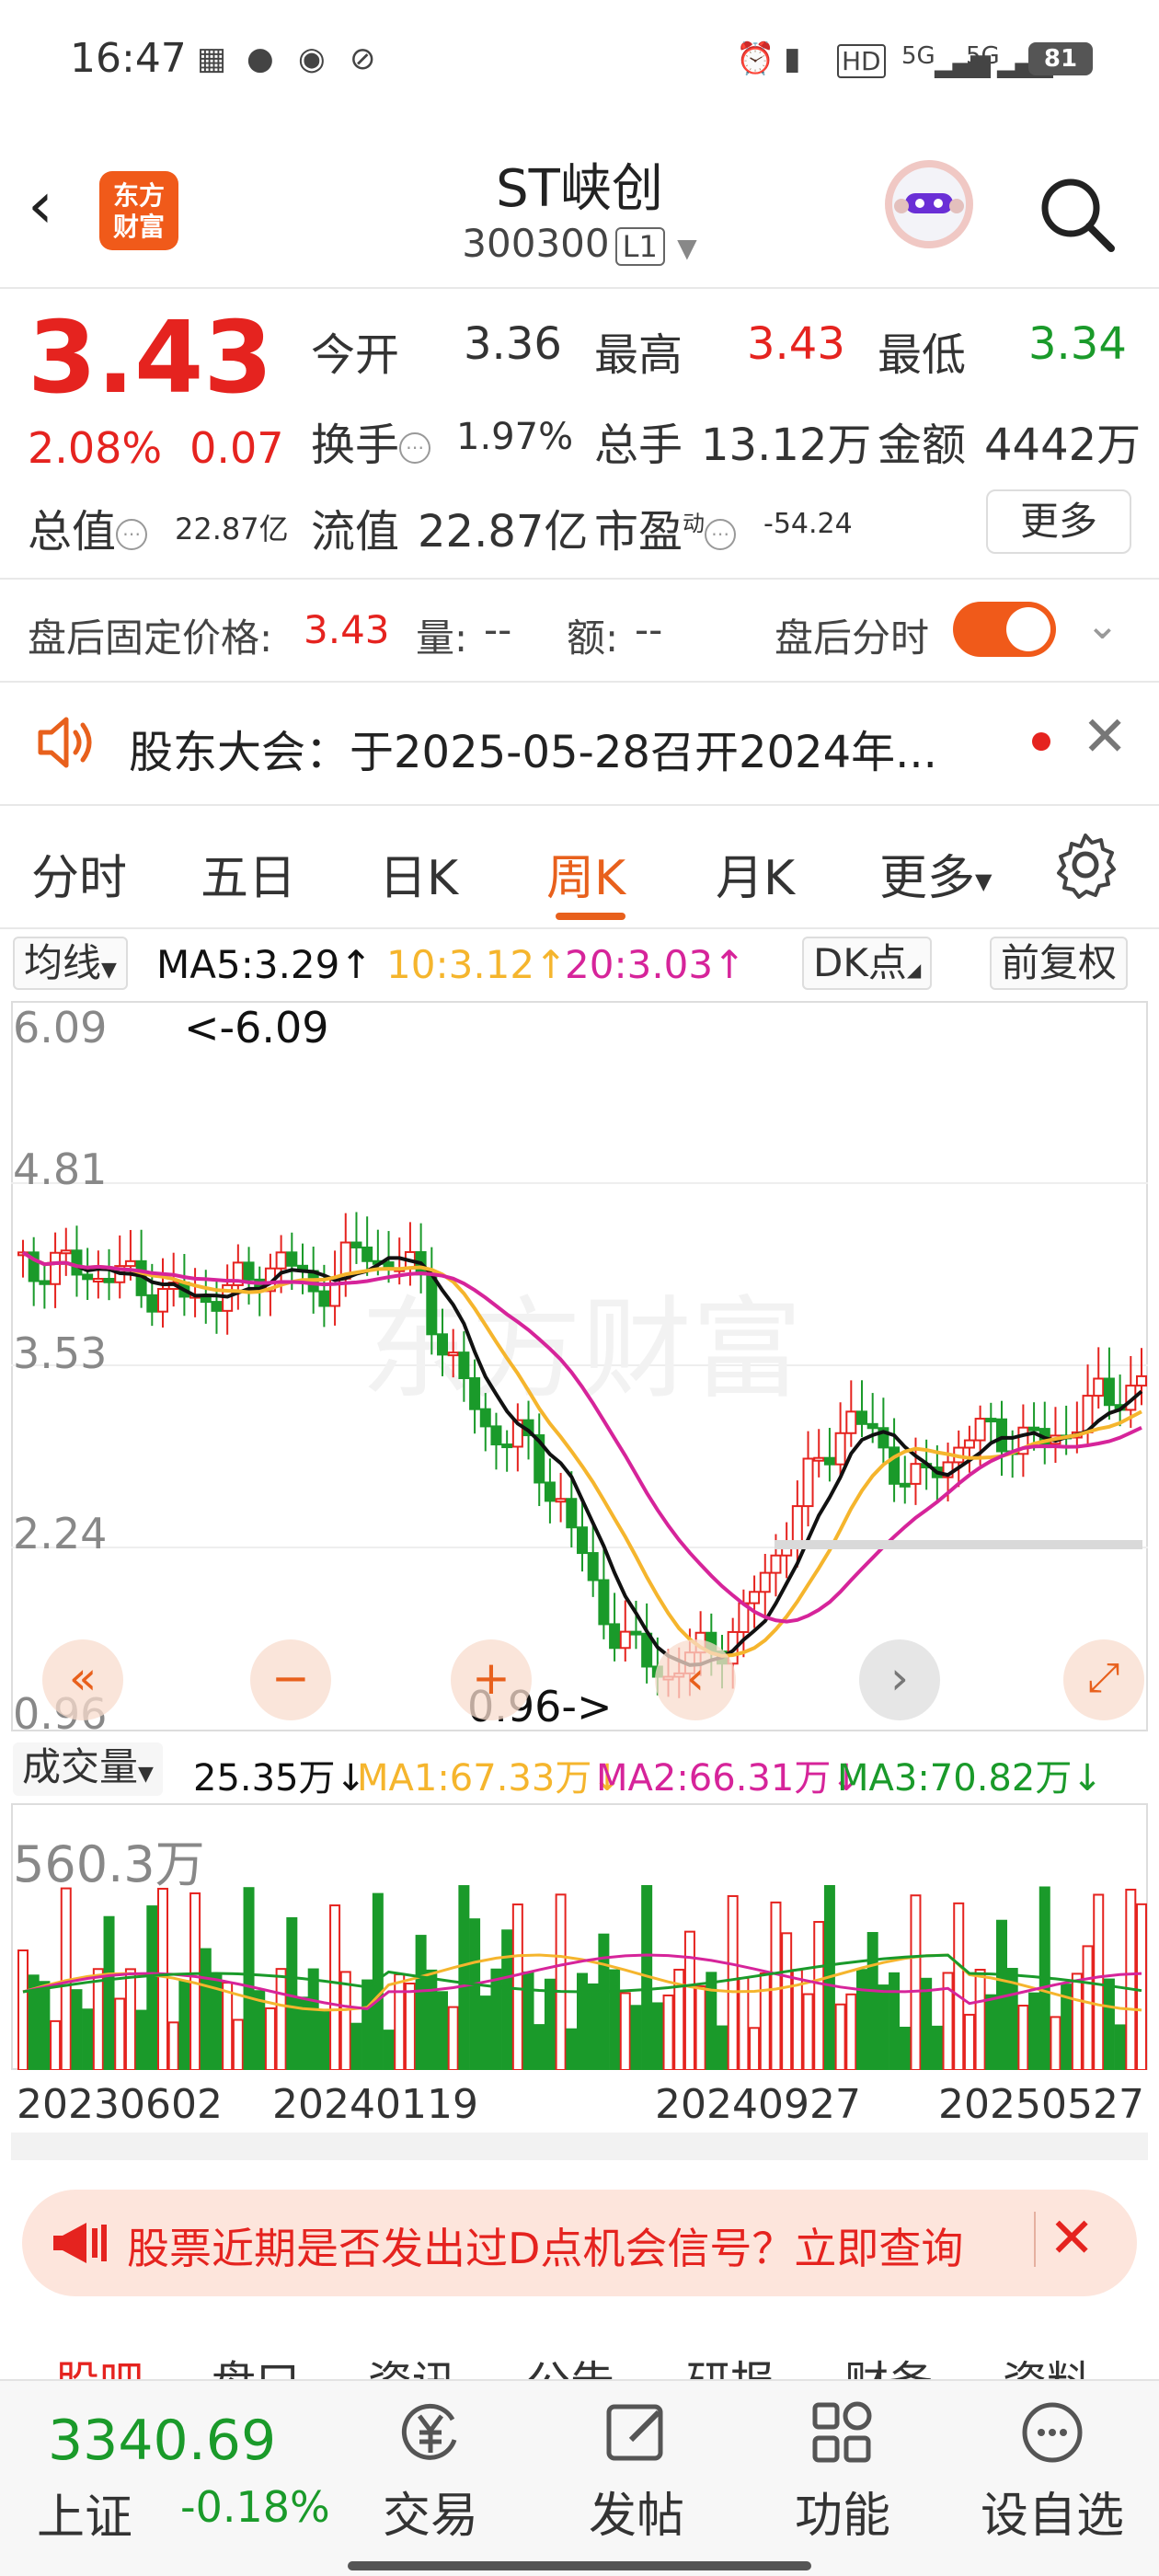 The height and width of the screenshot is (2576, 1159). I want to click on speaker-icon, so click(65, 744).